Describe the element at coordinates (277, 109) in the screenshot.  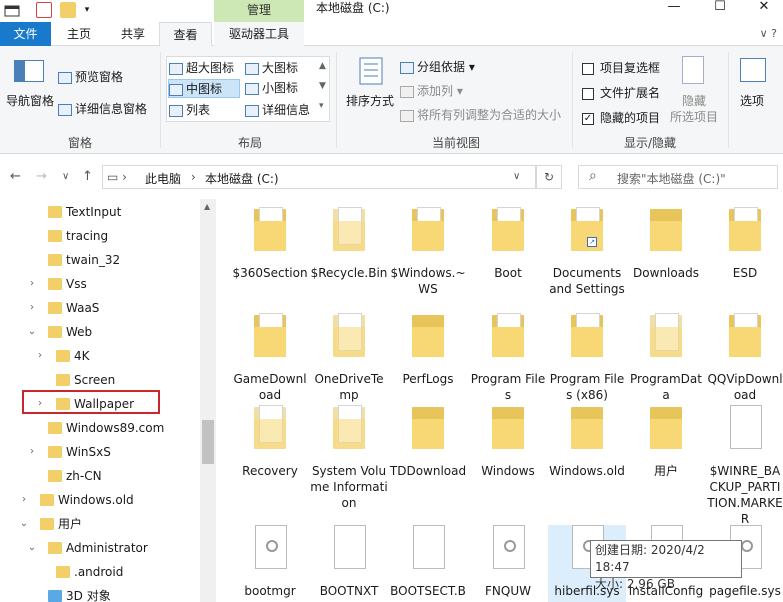
I see `layout-details: 详细信息` at that location.